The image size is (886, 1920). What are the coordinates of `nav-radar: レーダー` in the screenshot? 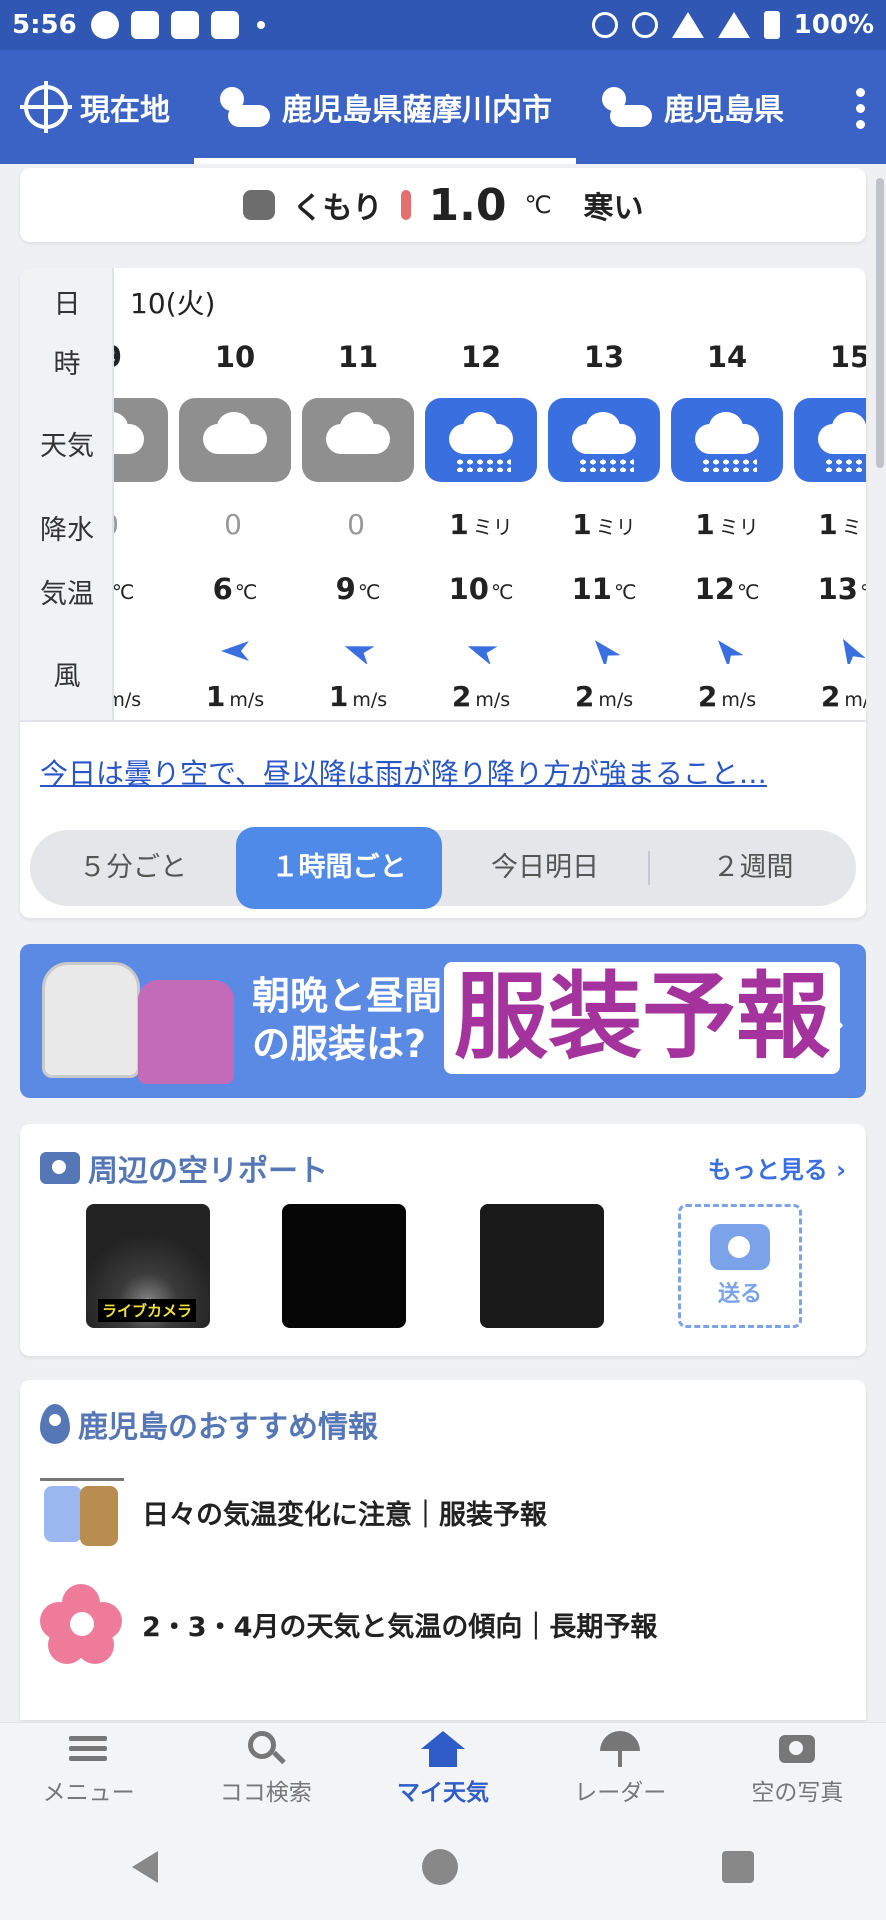 It's located at (620, 1768).